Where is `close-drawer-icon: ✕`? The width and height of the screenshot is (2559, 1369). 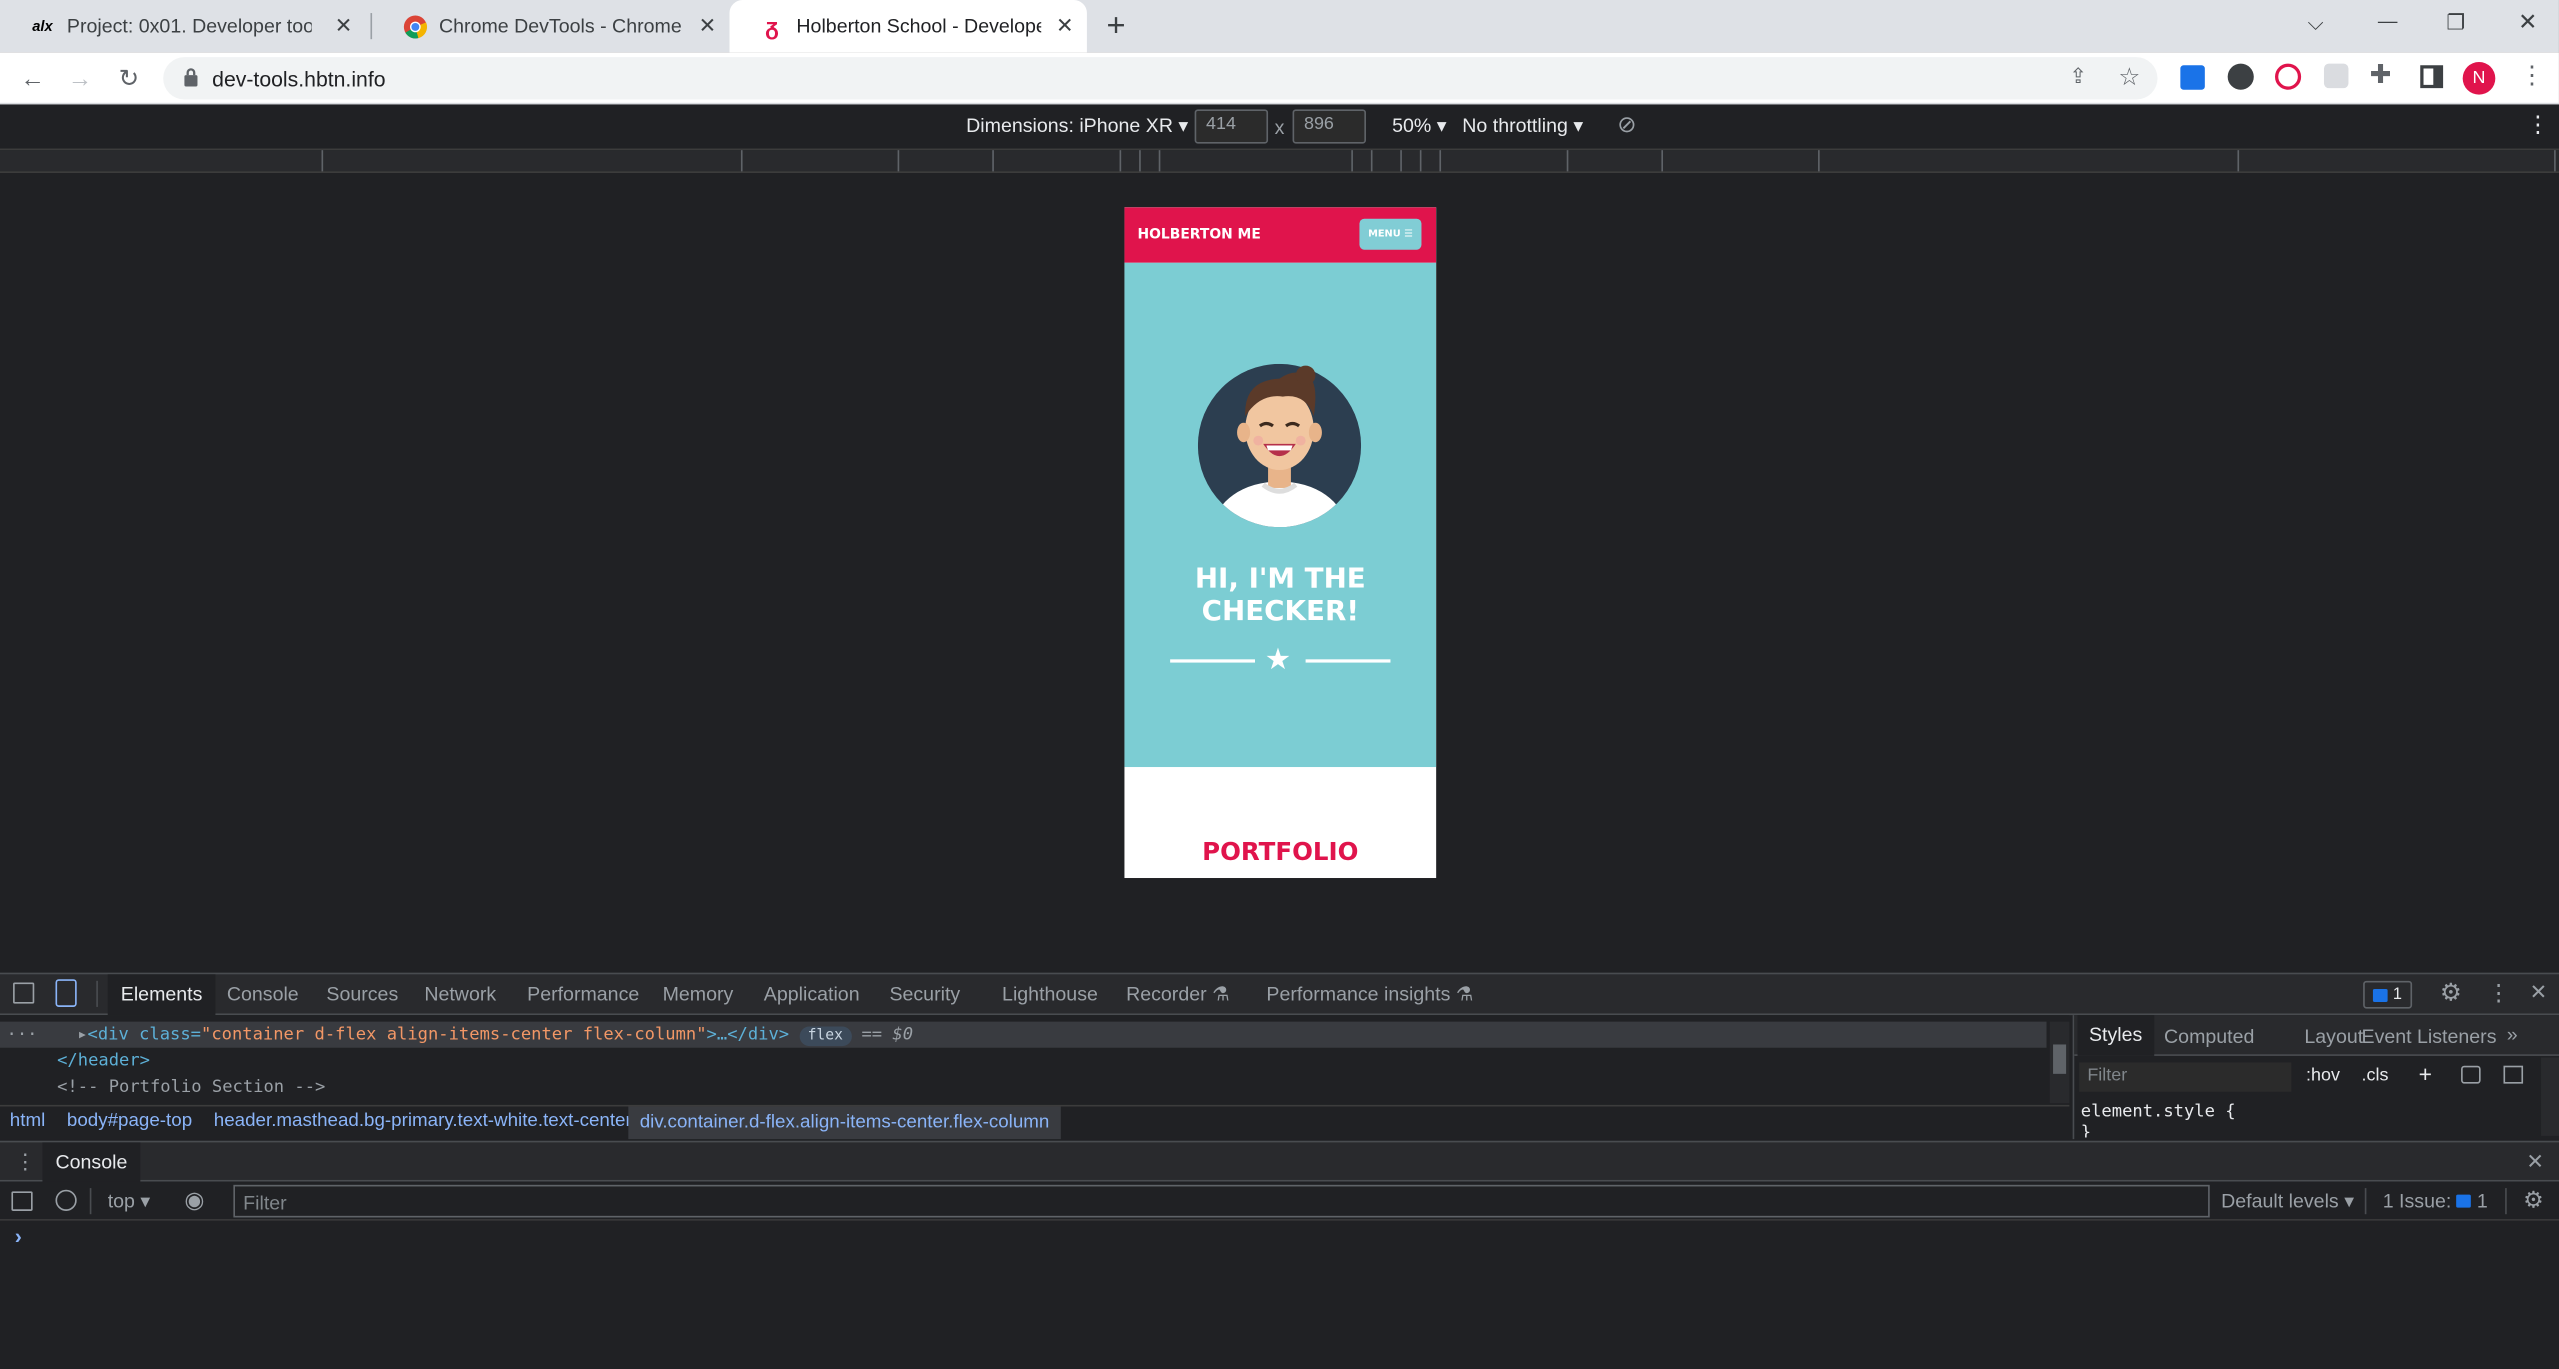 close-drawer-icon: ✕ is located at coordinates (2535, 1162).